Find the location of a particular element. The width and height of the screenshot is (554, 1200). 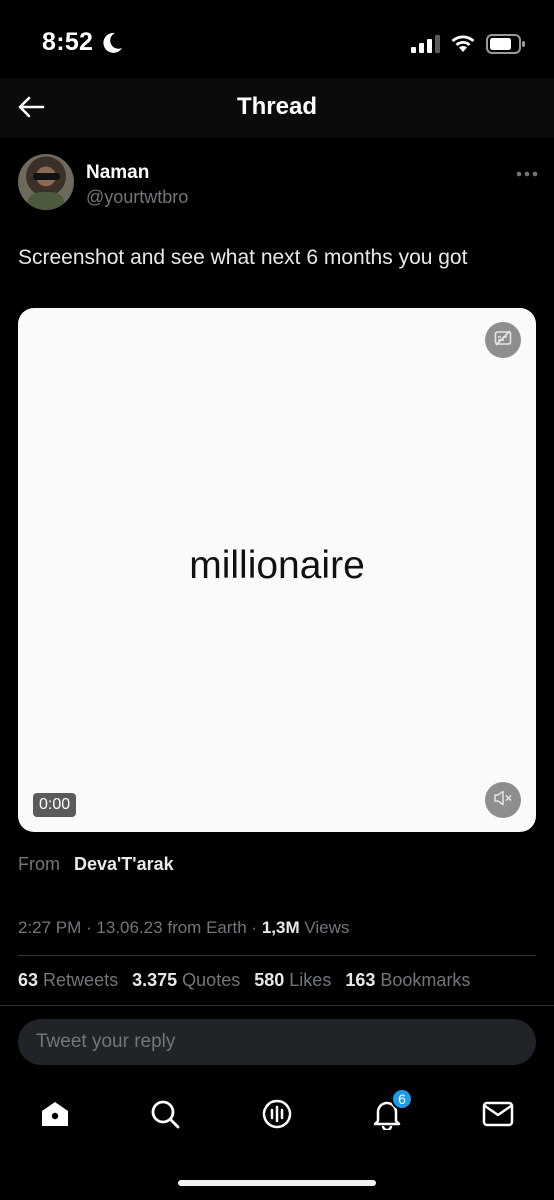

search-icon is located at coordinates (165, 1116).